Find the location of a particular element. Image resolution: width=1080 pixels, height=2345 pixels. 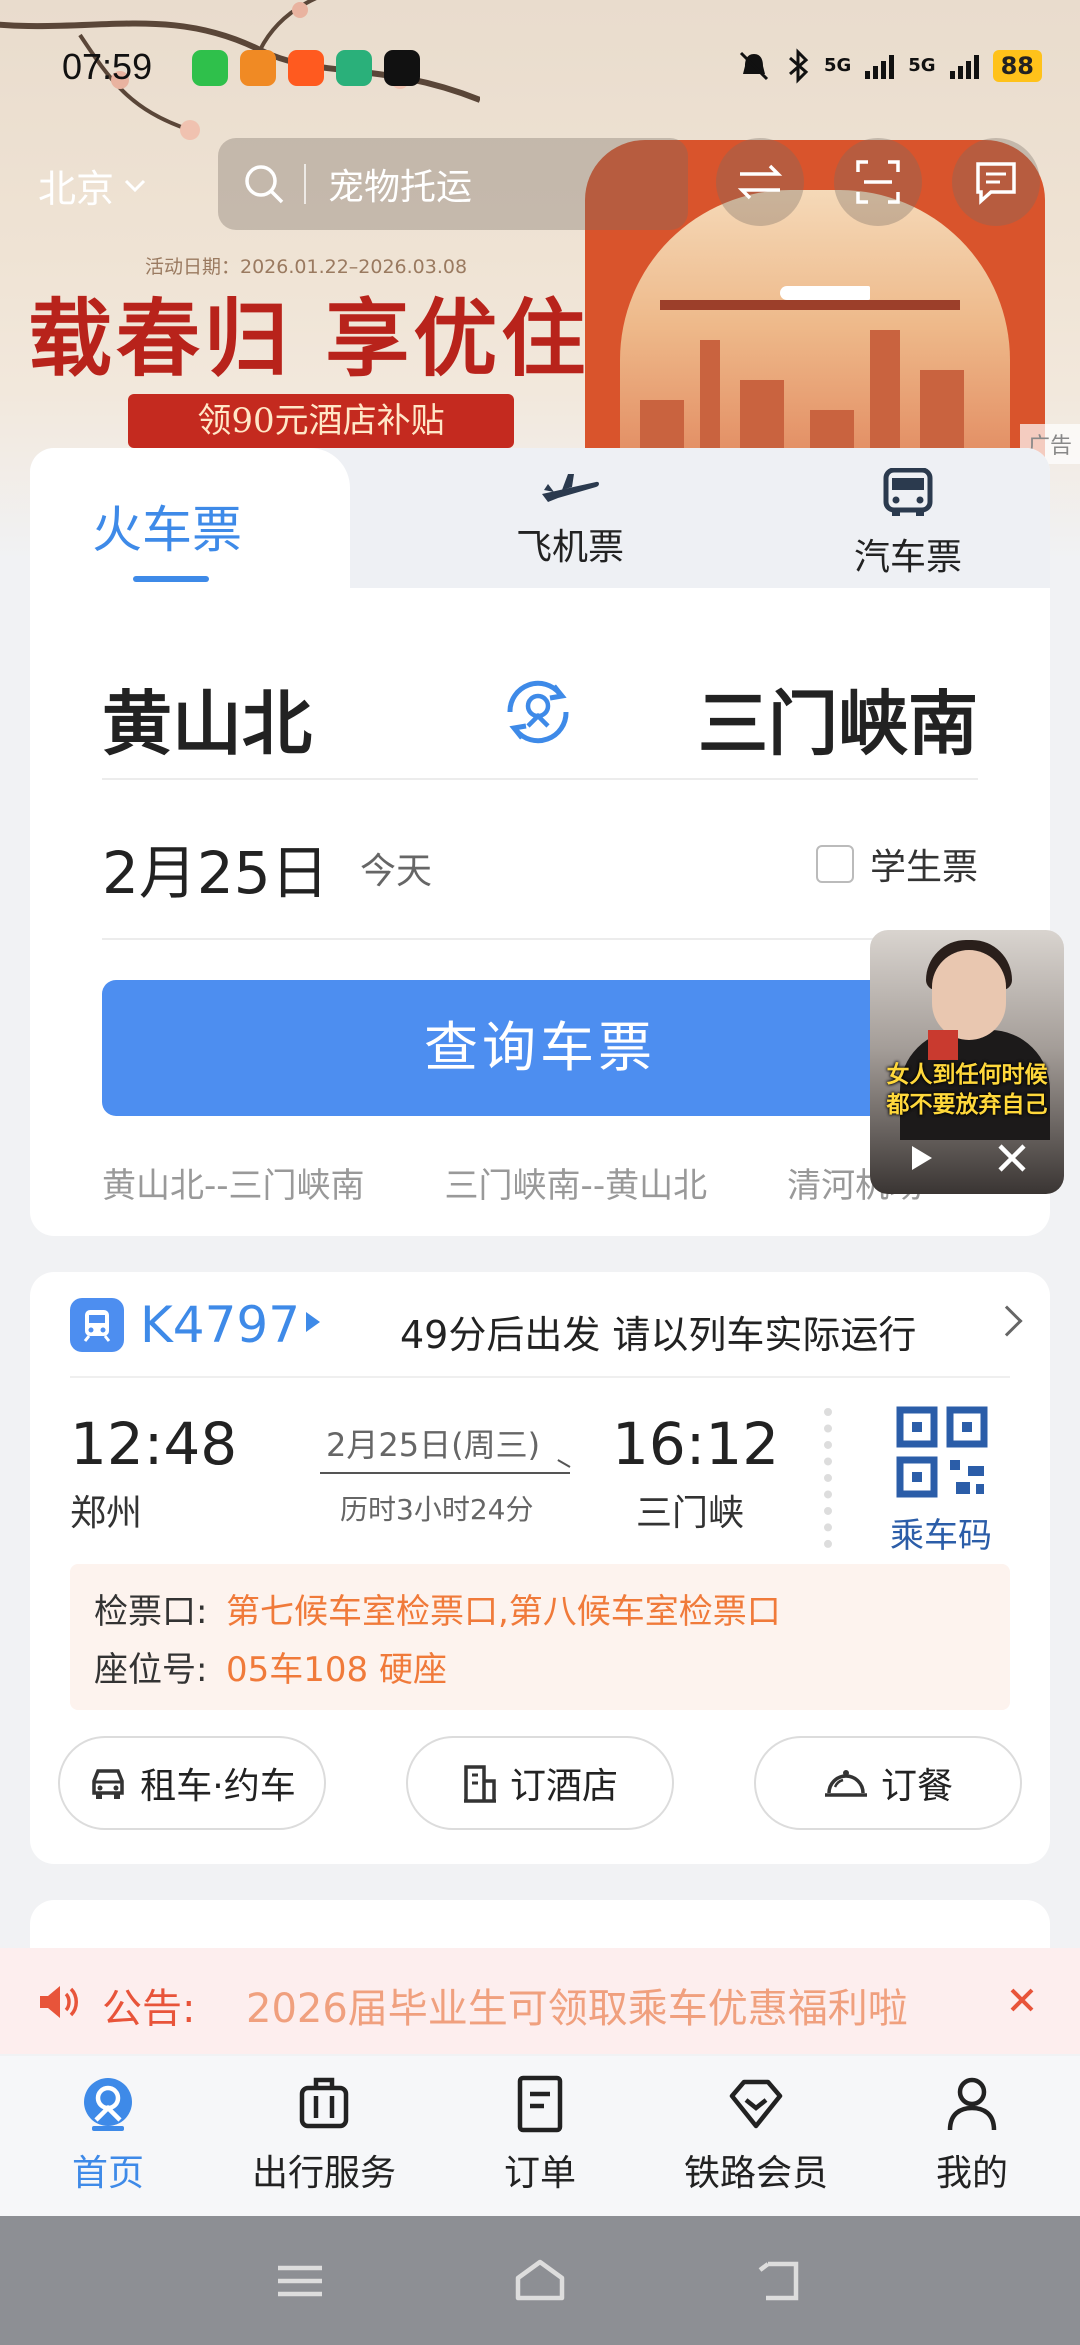

ticket-info-box: 检票口: 第七候车室检票口,第八候车室检票口 座位号: 05车108 硬座 is located at coordinates (540, 1637).